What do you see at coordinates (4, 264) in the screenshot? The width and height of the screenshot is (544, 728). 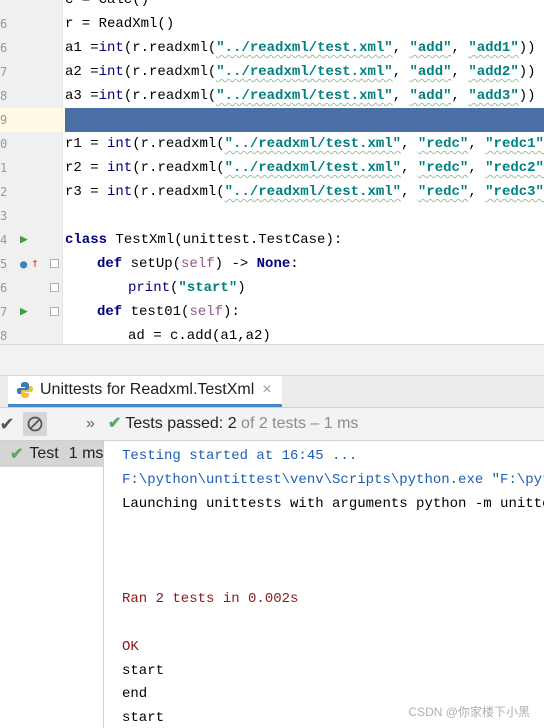 I see `line-number: 5` at bounding box center [4, 264].